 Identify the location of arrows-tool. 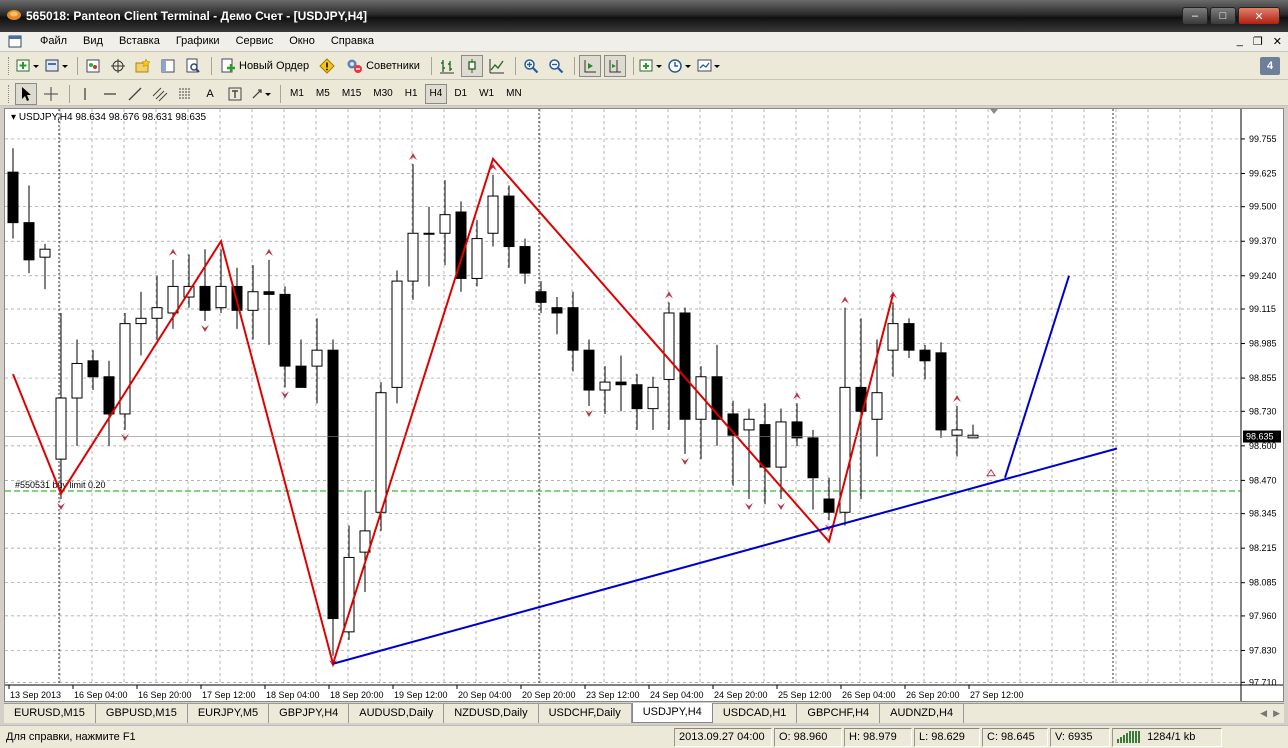
(261, 94).